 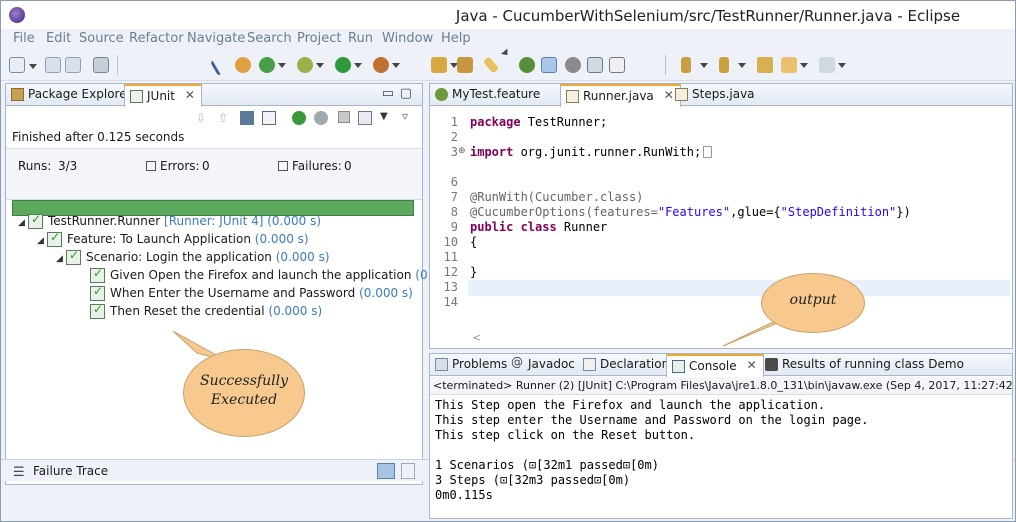 What do you see at coordinates (23, 65) in the screenshot?
I see `new-icon` at bounding box center [23, 65].